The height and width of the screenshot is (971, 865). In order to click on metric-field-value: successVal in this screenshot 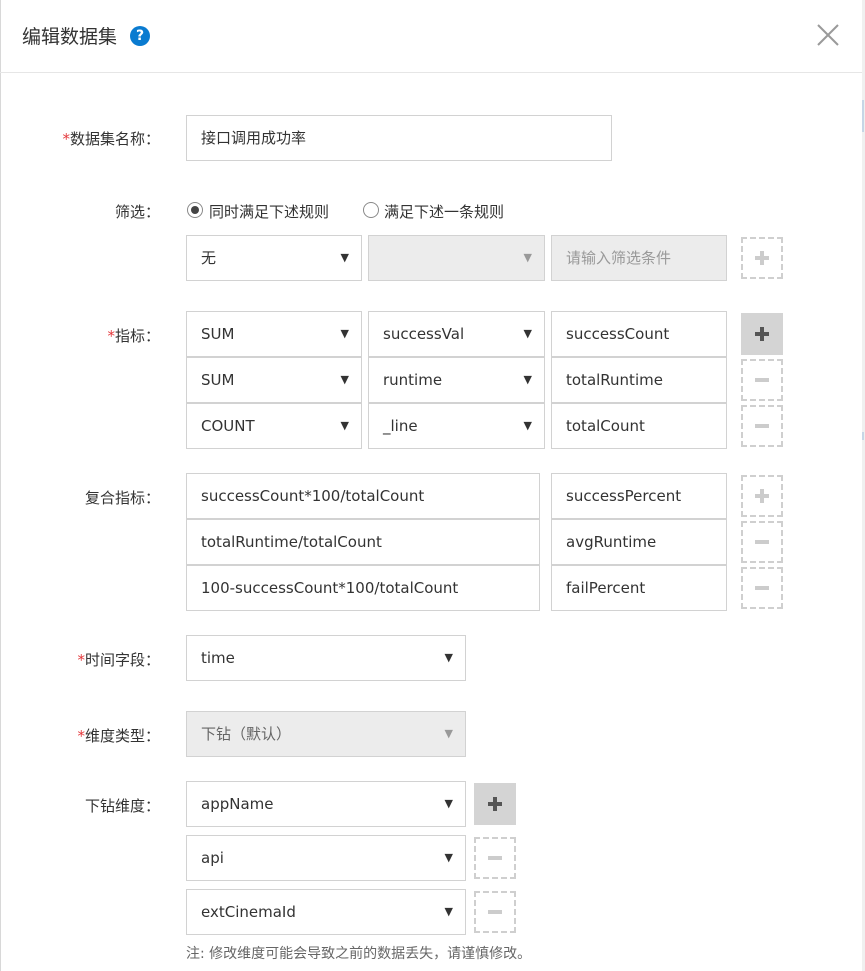, I will do `click(424, 334)`.